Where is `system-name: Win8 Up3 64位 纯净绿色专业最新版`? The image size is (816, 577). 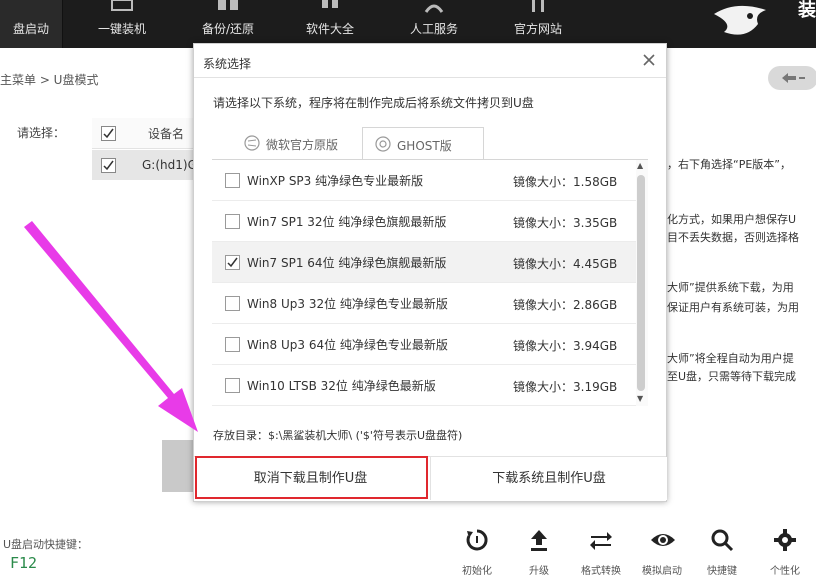 system-name: Win8 Up3 64位 纯净绿色专业最新版 is located at coordinates (347, 345).